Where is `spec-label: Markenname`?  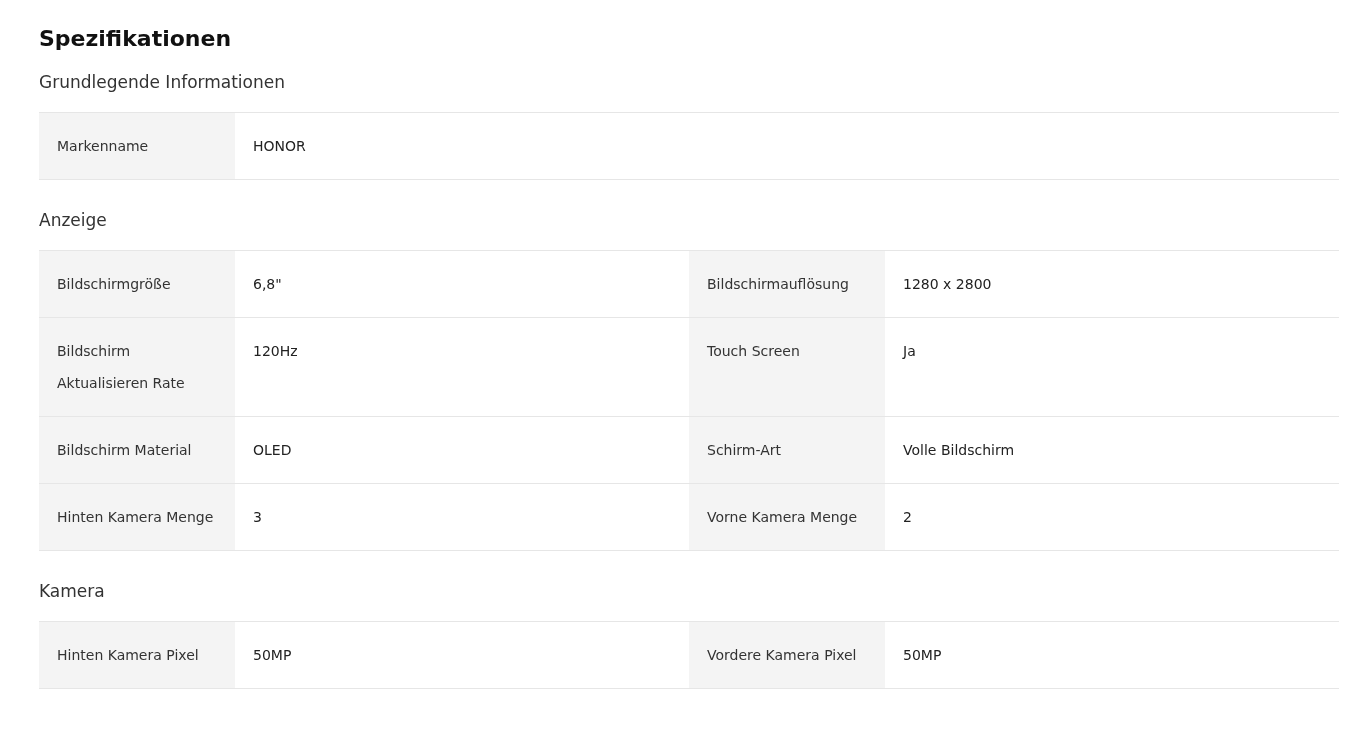 spec-label: Markenname is located at coordinates (137, 146).